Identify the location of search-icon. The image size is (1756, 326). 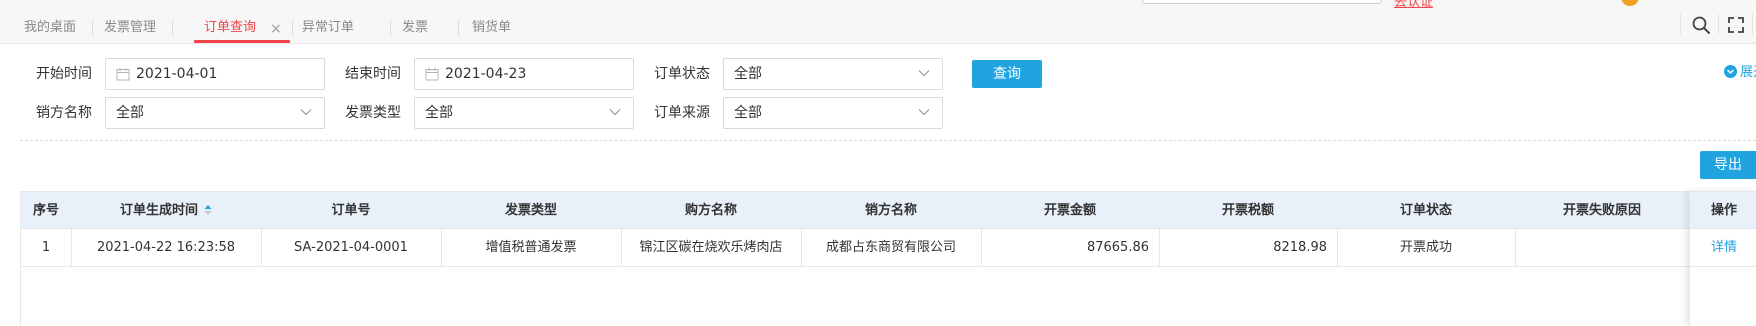
(1701, 25).